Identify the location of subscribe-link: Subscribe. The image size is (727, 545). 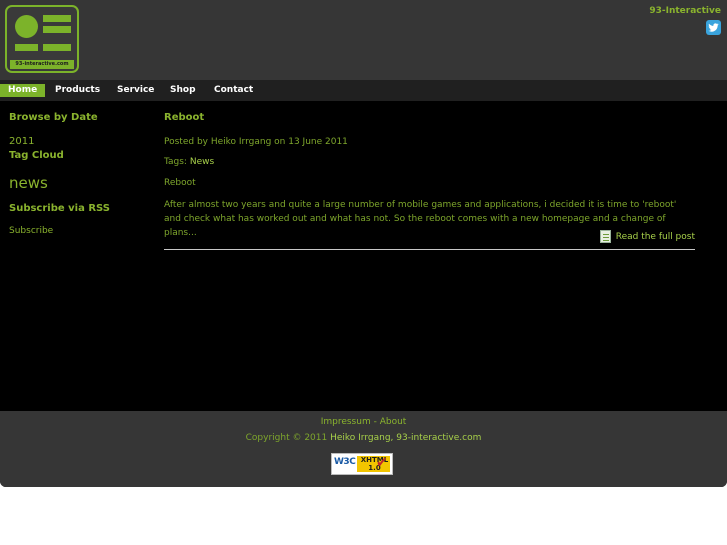
(31, 231).